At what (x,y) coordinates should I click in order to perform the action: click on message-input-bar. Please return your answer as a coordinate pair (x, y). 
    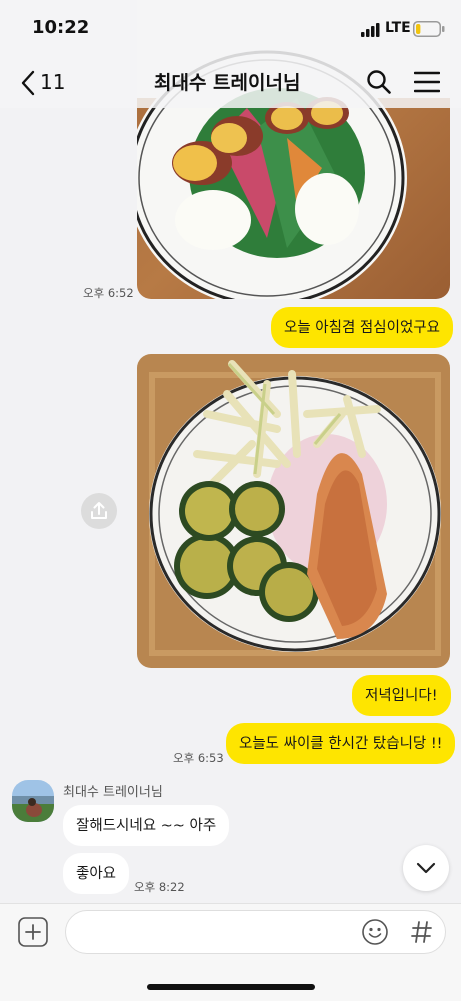
    Looking at the image, I should click on (230, 952).